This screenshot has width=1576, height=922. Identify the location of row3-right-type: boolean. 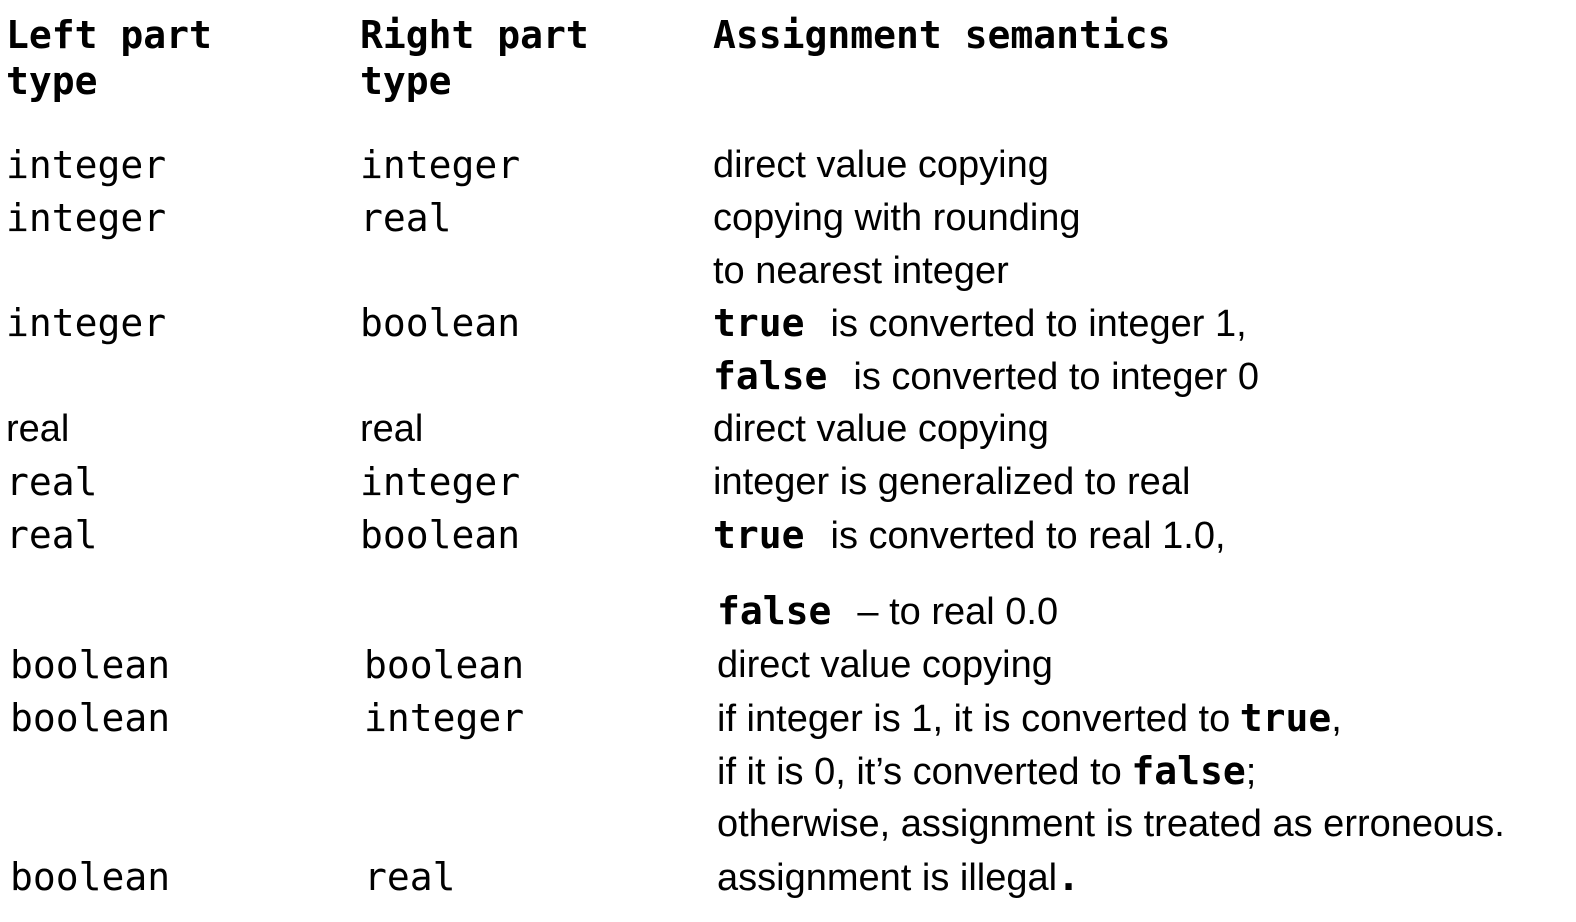
(440, 323).